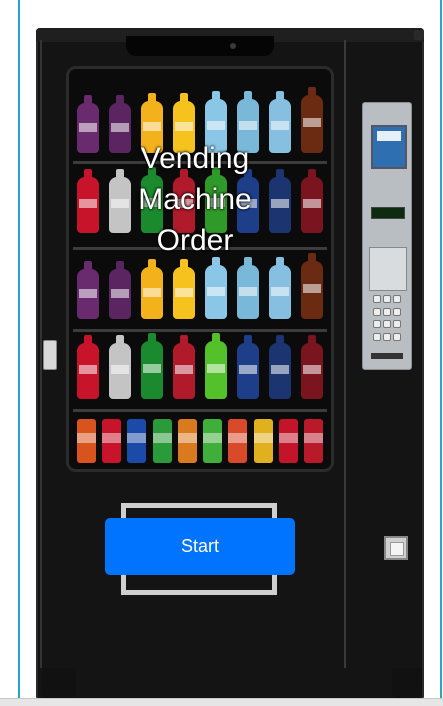 The image size is (443, 706). What do you see at coordinates (19, 350) in the screenshot?
I see `frame-line-left` at bounding box center [19, 350].